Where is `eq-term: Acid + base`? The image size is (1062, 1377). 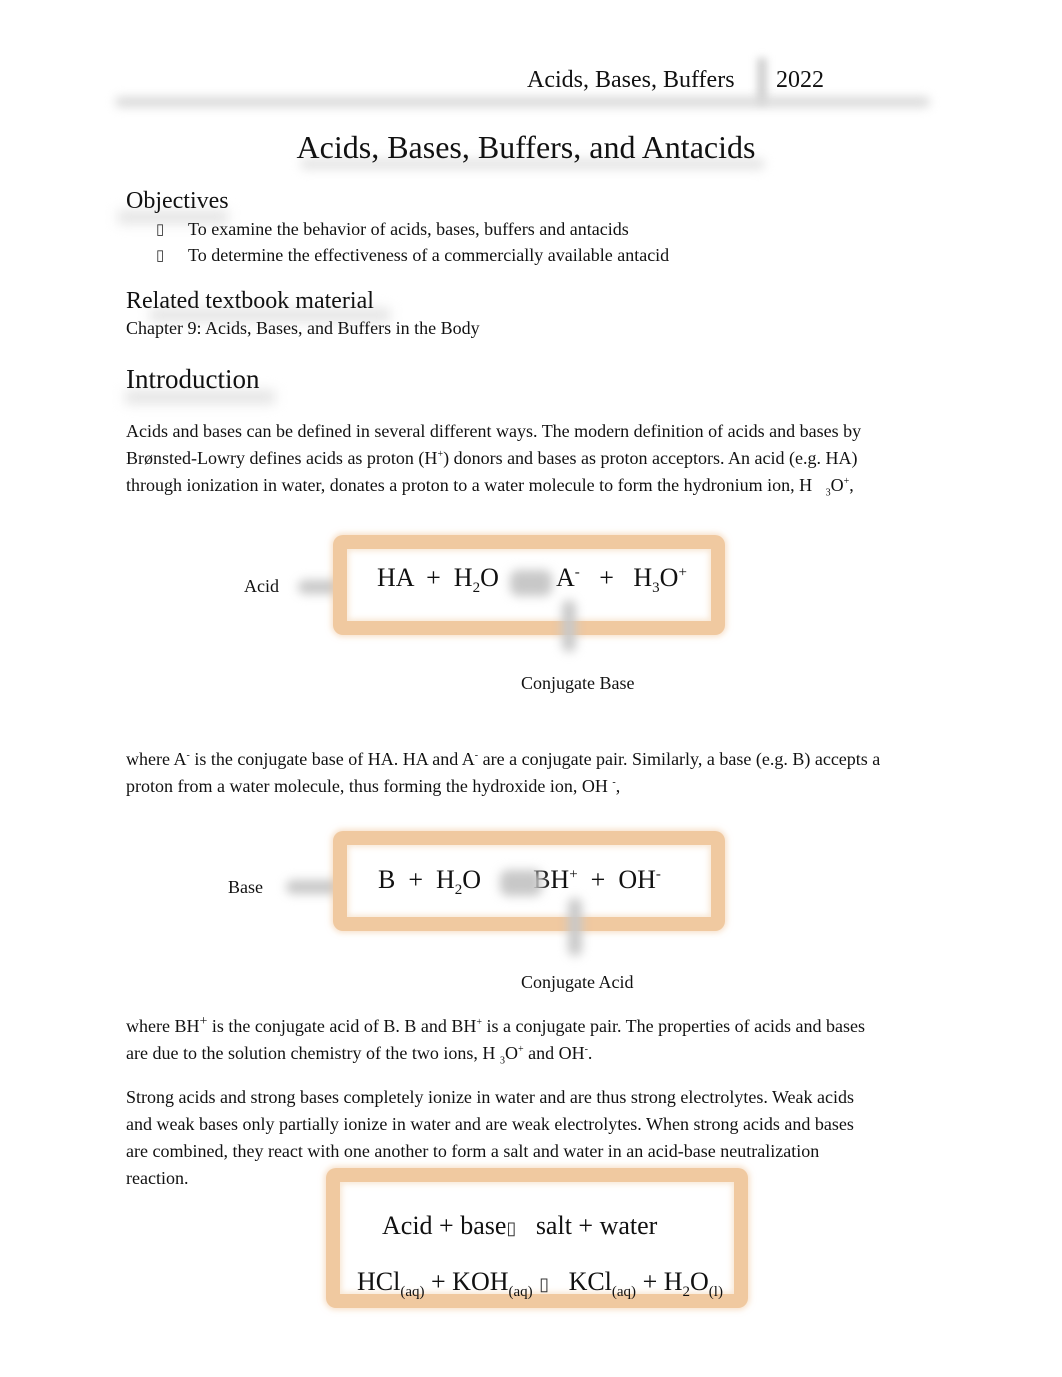
eq-term: Acid + base is located at coordinates (444, 1225).